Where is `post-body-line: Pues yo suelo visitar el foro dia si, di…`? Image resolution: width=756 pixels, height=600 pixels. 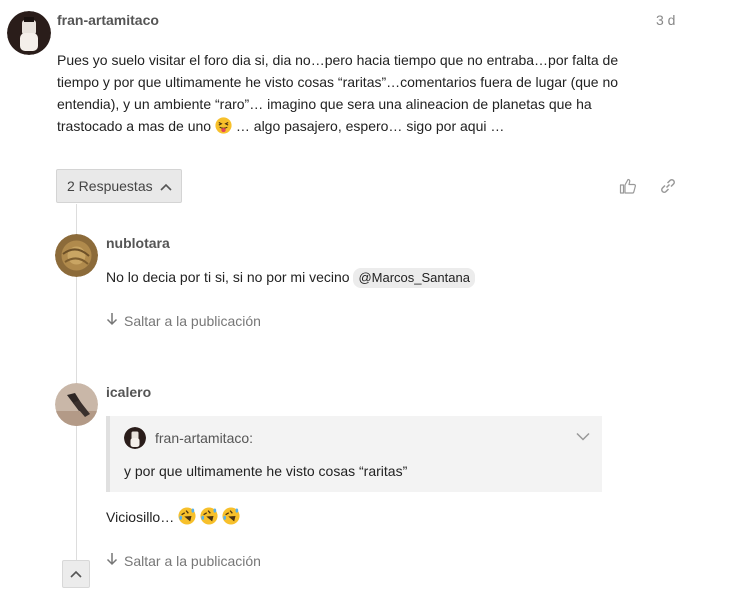 post-body-line: Pues yo suelo visitar el foro dia si, di… is located at coordinates (338, 60).